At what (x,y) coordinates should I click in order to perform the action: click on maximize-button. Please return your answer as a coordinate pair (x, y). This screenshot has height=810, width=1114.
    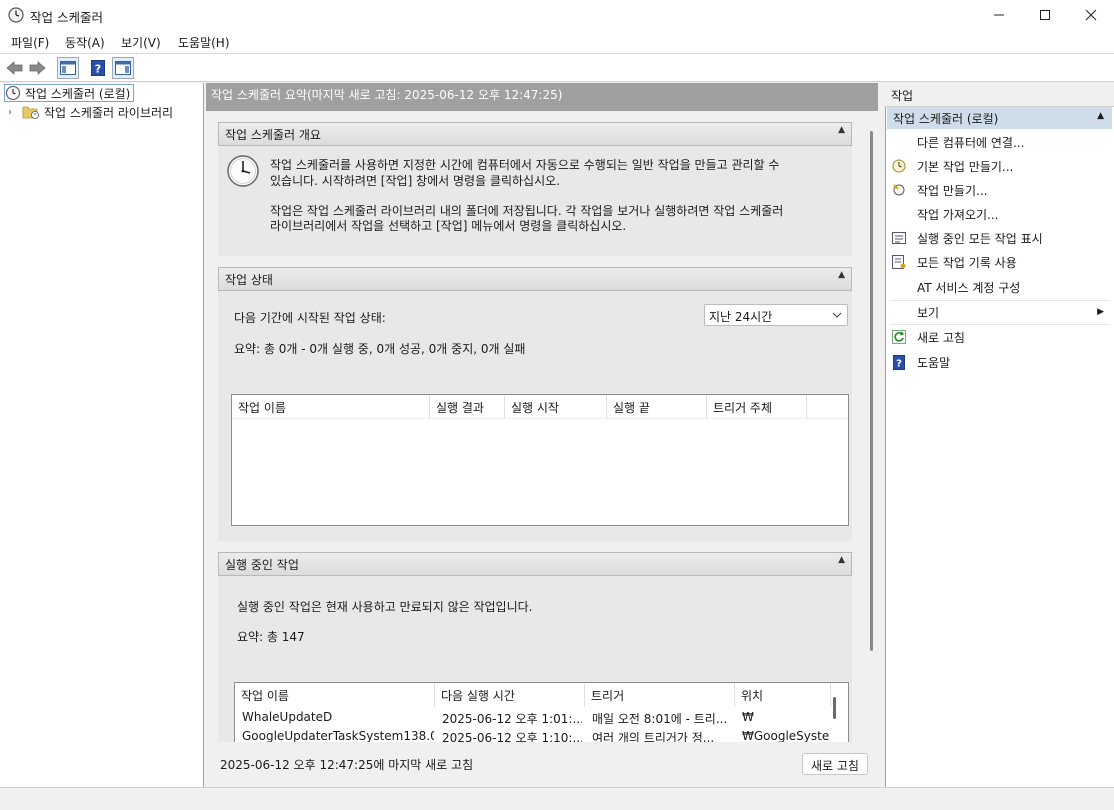
    Looking at the image, I should click on (1045, 15).